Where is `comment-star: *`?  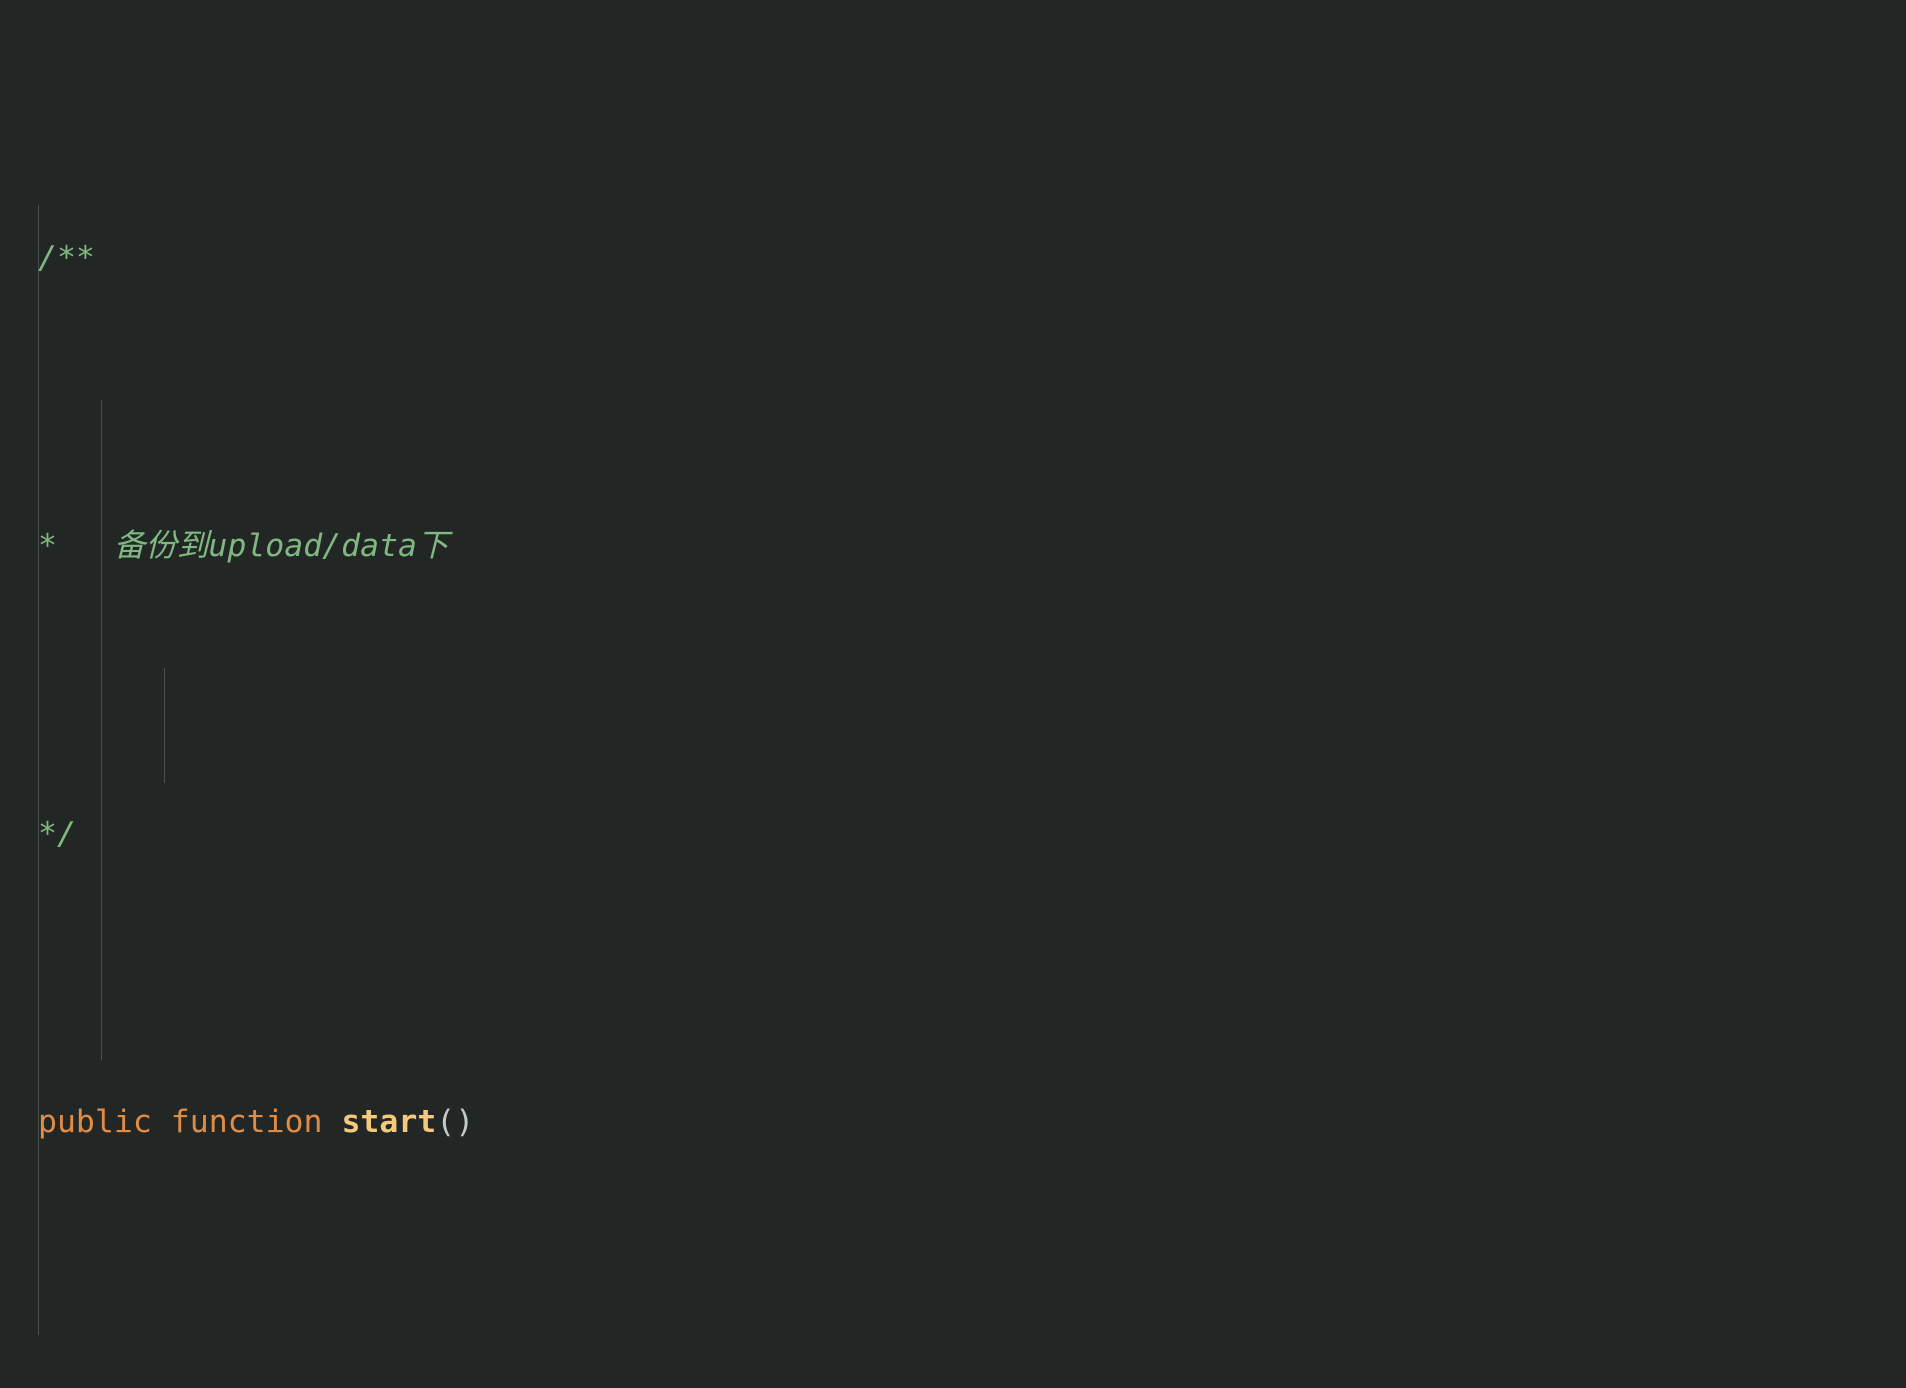
comment-star: * is located at coordinates (47, 546).